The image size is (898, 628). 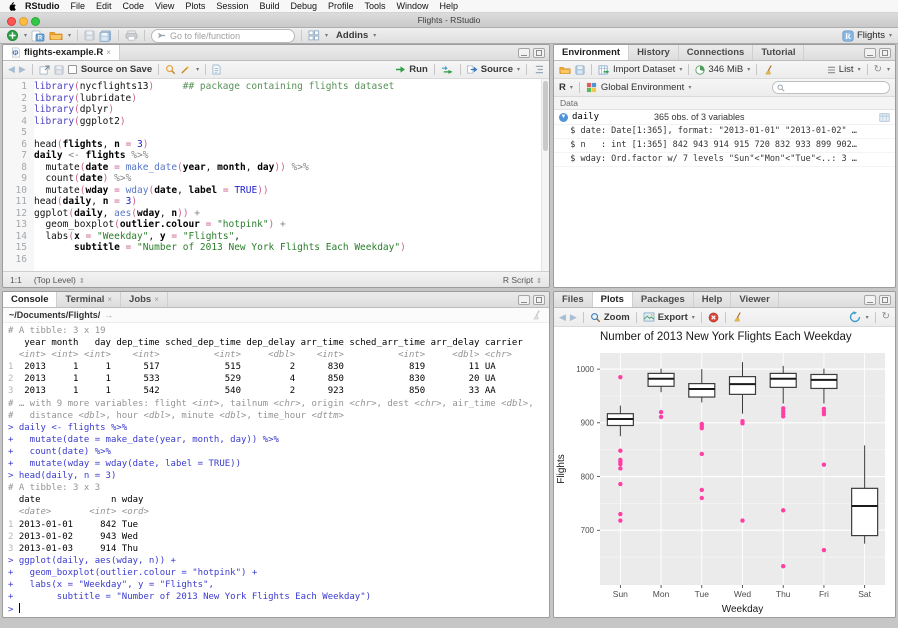 I want to click on tab-plots: Plots, so click(x=612, y=299).